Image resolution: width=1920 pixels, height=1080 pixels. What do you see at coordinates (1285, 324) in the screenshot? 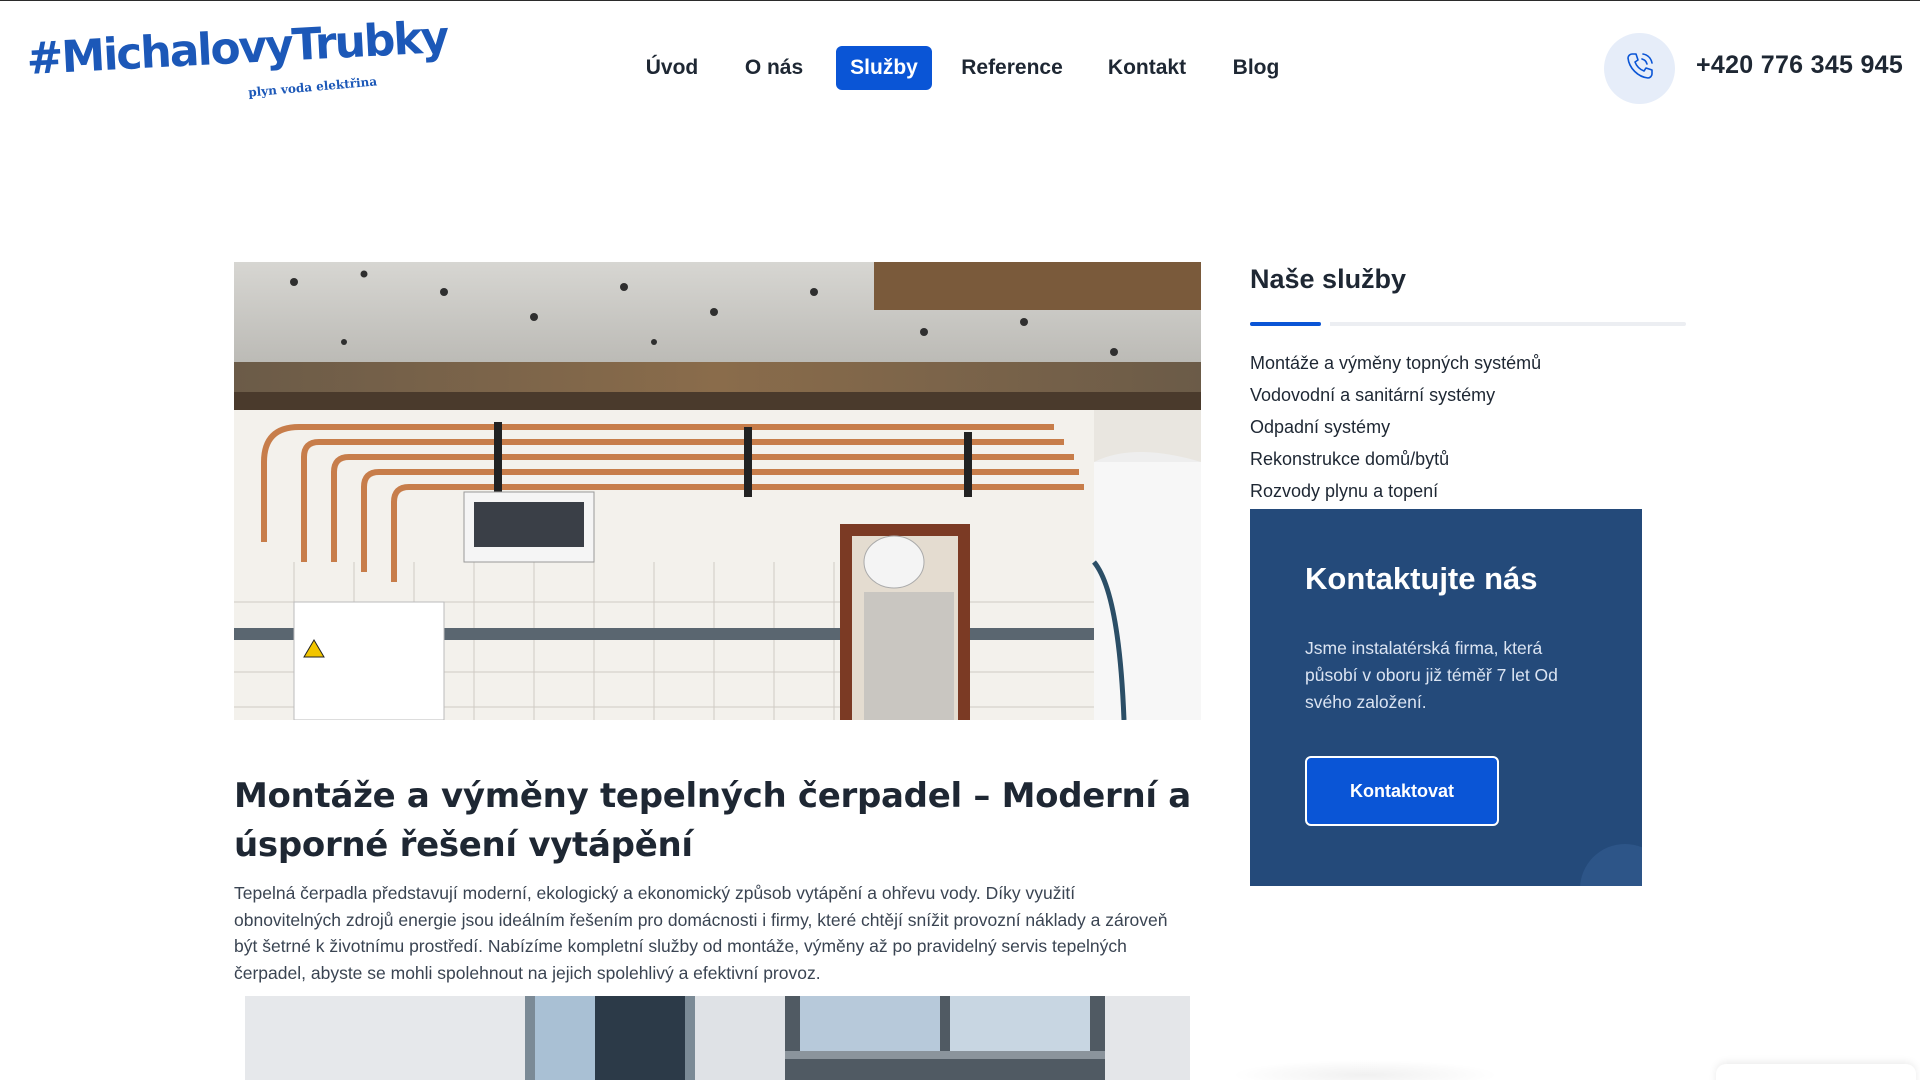
I see `sidebar-divider-accent` at bounding box center [1285, 324].